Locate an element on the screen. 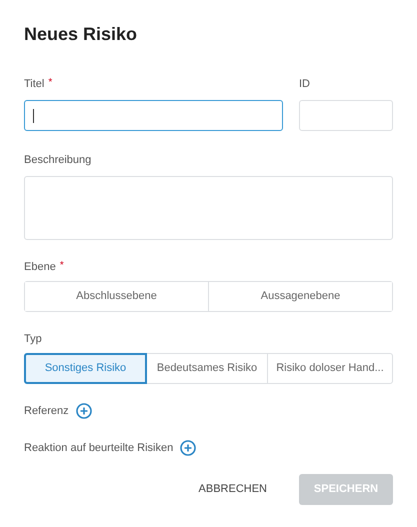 The width and height of the screenshot is (417, 527). type-label: Typ is located at coordinates (33, 339).